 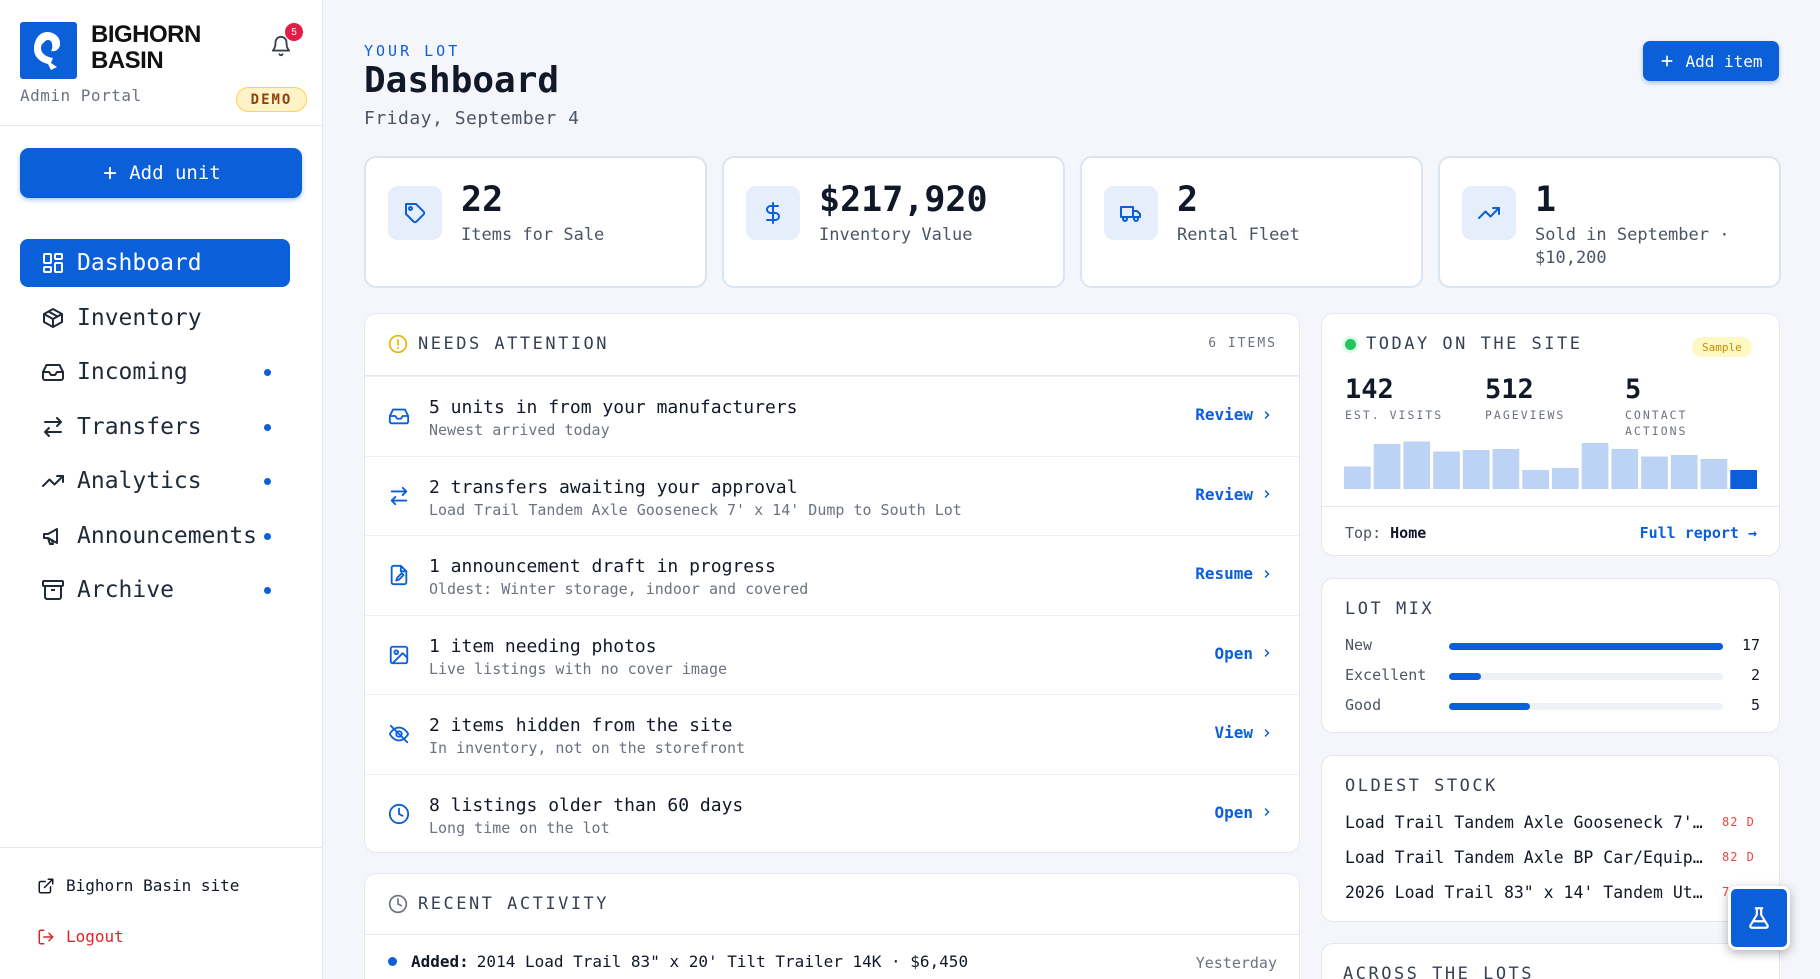 What do you see at coordinates (139, 481) in the screenshot?
I see `sidebar-item-label: Analytics` at bounding box center [139, 481].